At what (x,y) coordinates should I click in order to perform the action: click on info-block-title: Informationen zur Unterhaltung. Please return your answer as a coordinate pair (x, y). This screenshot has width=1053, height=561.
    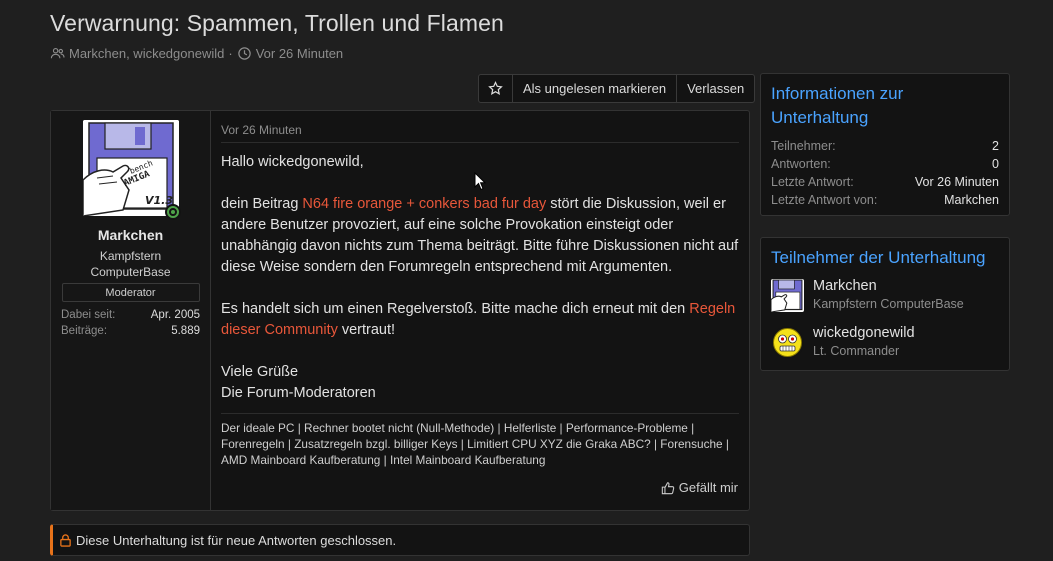
    Looking at the image, I should click on (837, 105).